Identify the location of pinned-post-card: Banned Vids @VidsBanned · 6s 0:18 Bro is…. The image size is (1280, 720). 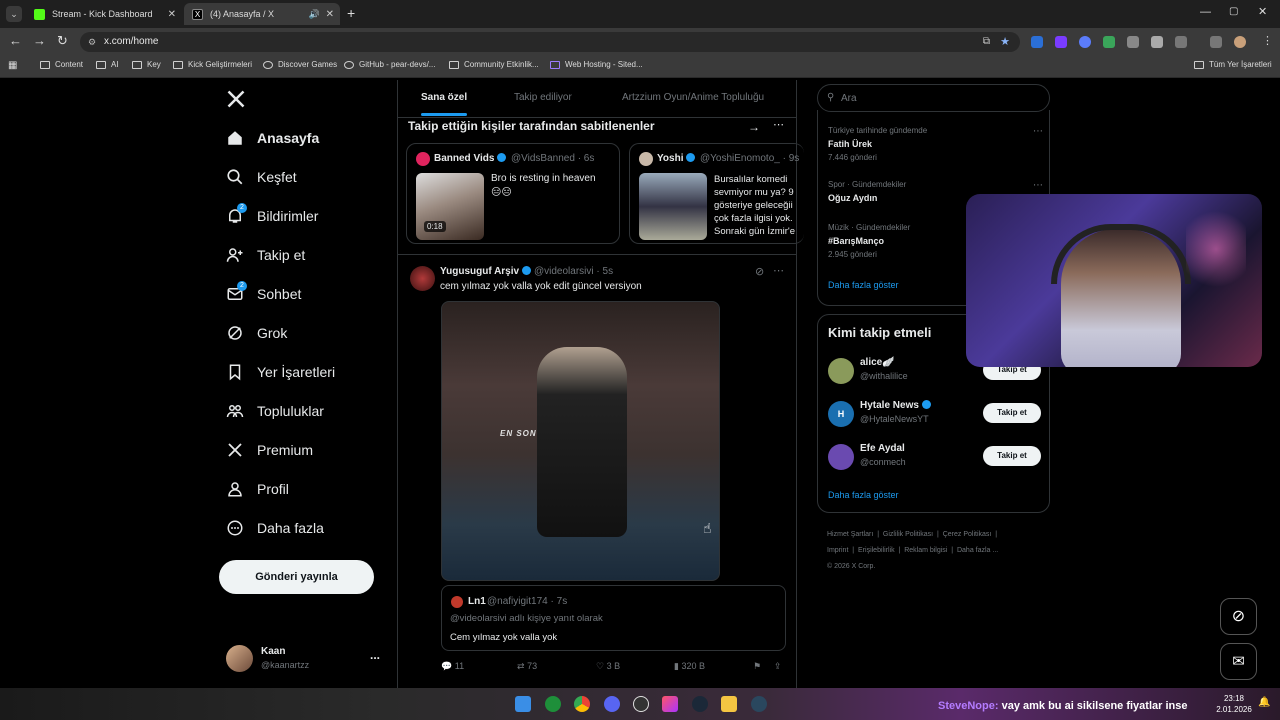
(513, 193).